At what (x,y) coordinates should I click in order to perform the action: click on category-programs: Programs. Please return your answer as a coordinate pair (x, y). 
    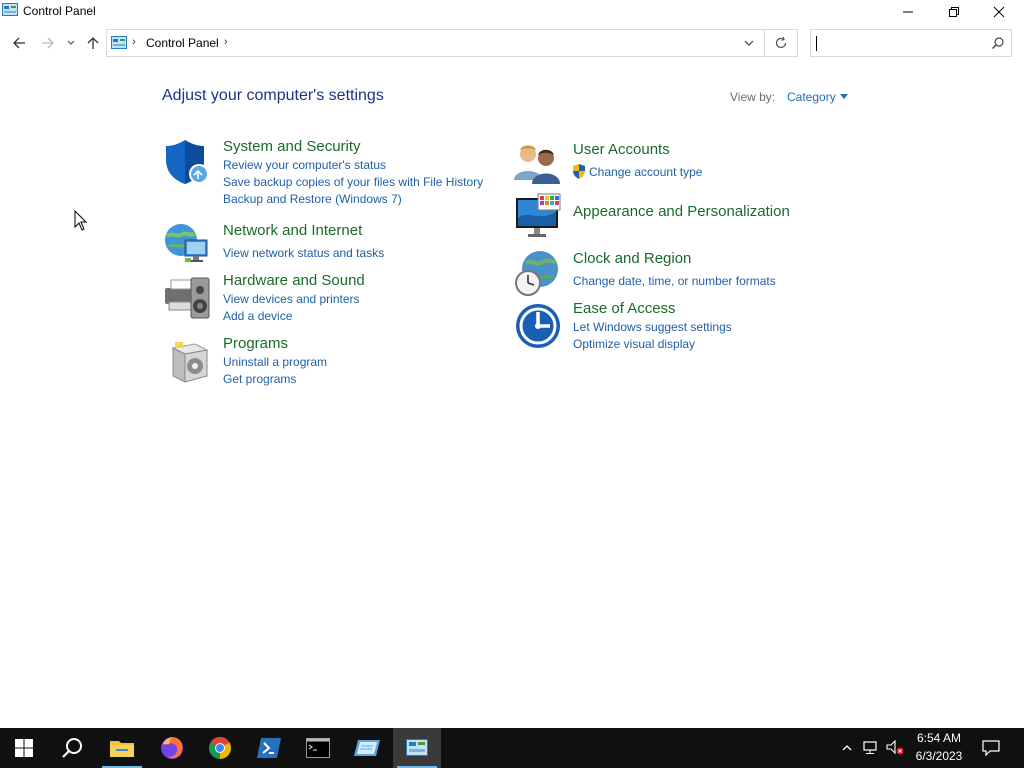
    Looking at the image, I should click on (255, 343).